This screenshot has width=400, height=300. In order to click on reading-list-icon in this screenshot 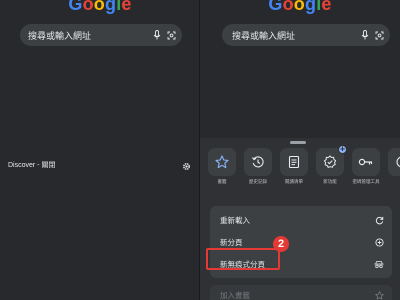, I will do `click(294, 162)`.